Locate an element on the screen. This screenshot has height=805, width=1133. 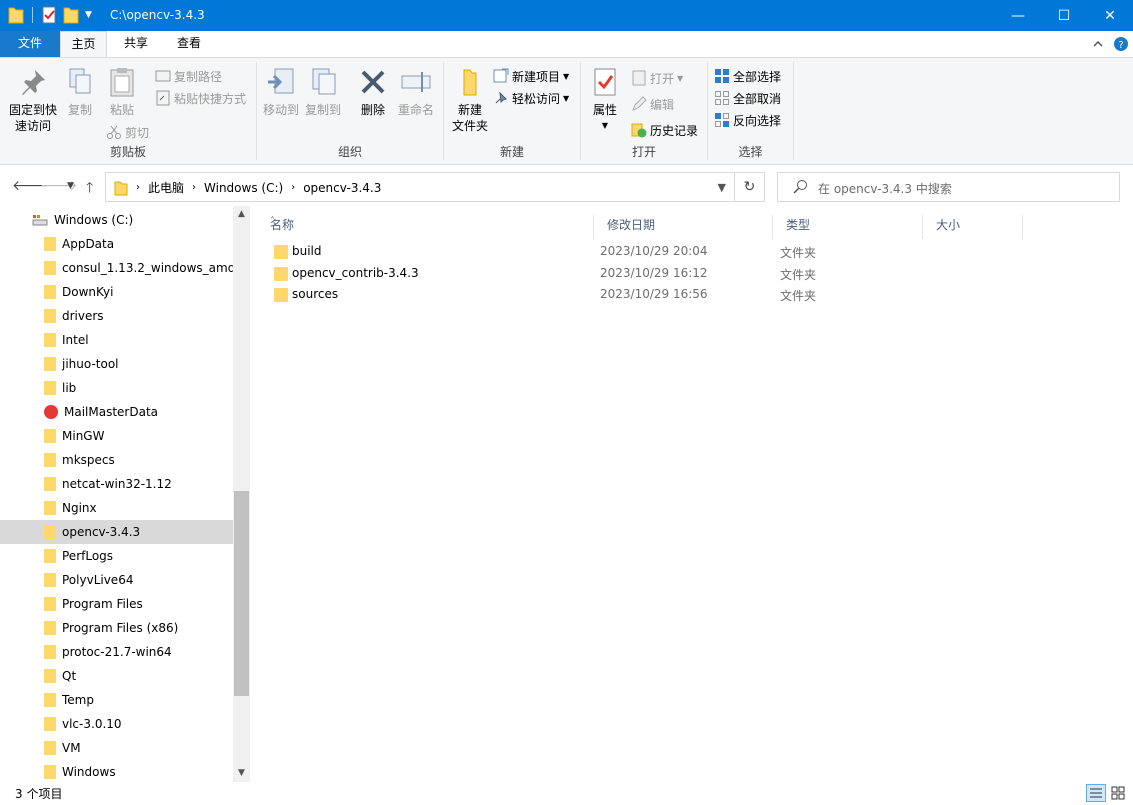
close-button: ✕ is located at coordinates (1110, 15).